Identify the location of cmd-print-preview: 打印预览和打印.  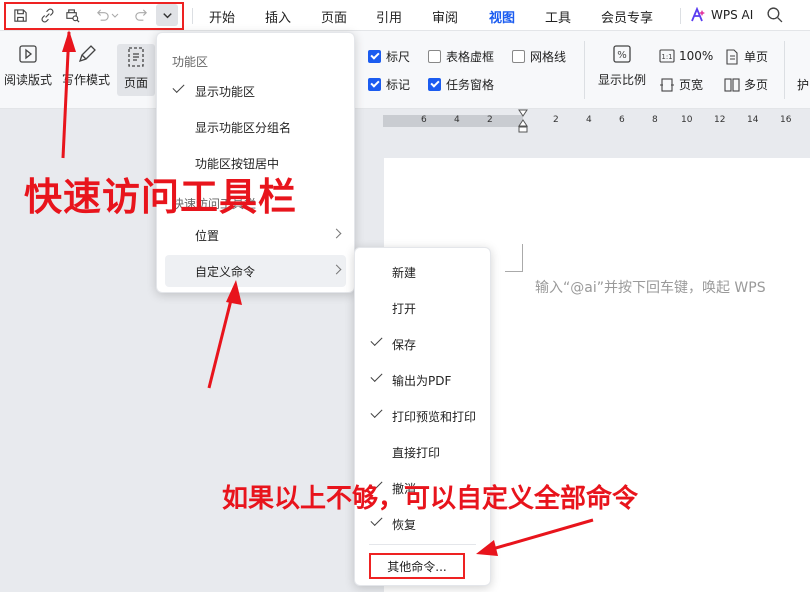
(422, 416).